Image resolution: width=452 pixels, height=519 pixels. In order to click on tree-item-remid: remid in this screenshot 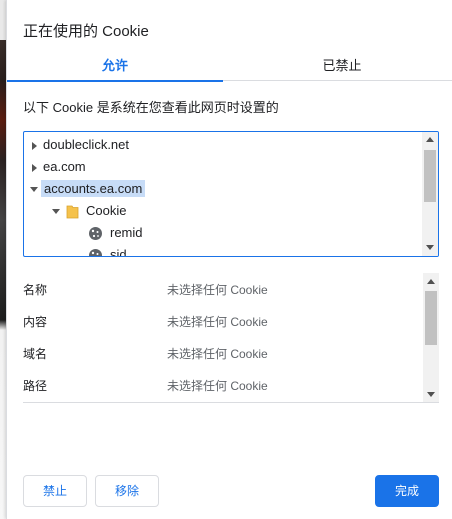, I will do `click(115, 233)`.